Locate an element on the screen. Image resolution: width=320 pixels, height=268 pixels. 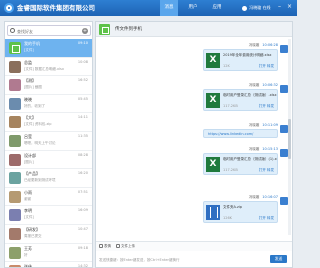
nav-tab-apps: 应用 is located at coordinates (217, 8).